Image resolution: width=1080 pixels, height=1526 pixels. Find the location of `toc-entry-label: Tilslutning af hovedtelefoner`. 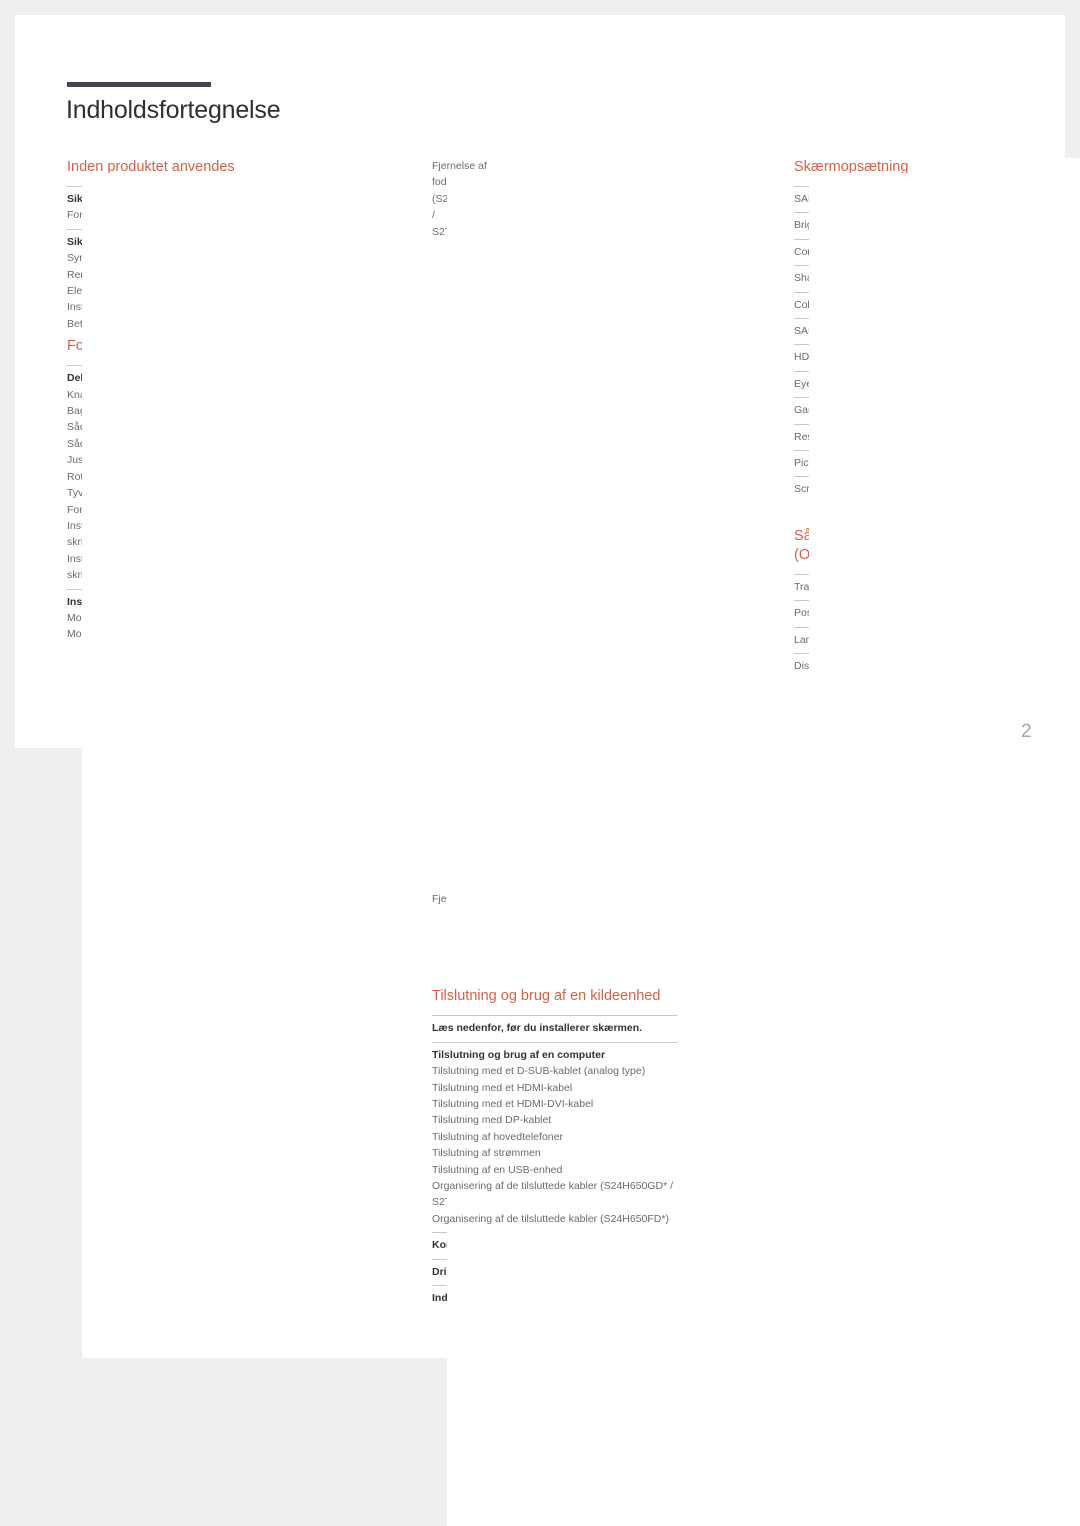

toc-entry-label: Tilslutning af hovedtelefoner is located at coordinates (497, 1136).